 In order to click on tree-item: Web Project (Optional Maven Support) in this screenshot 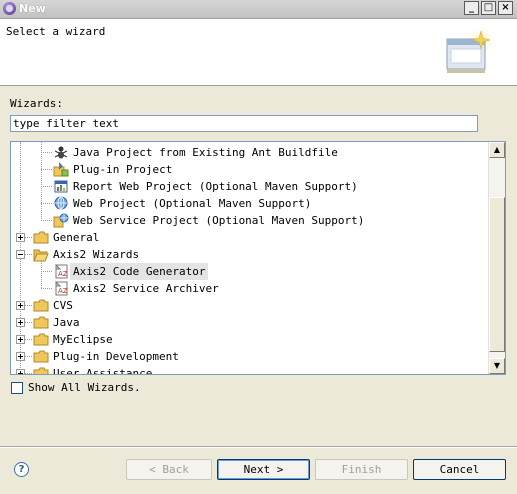, I will do `click(250, 203)`.